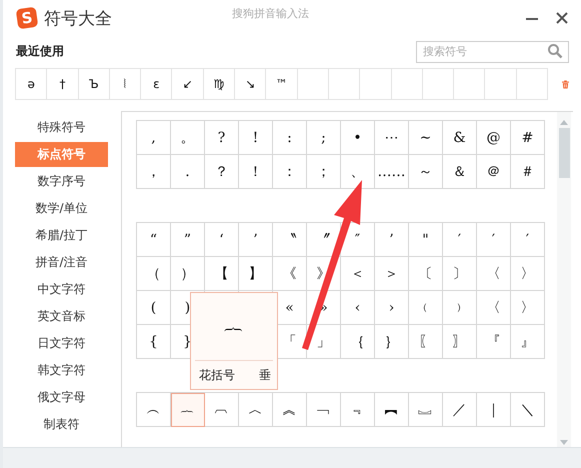 The image size is (581, 468). What do you see at coordinates (290, 172) in the screenshot?
I see `symbol-cell: ：` at bounding box center [290, 172].